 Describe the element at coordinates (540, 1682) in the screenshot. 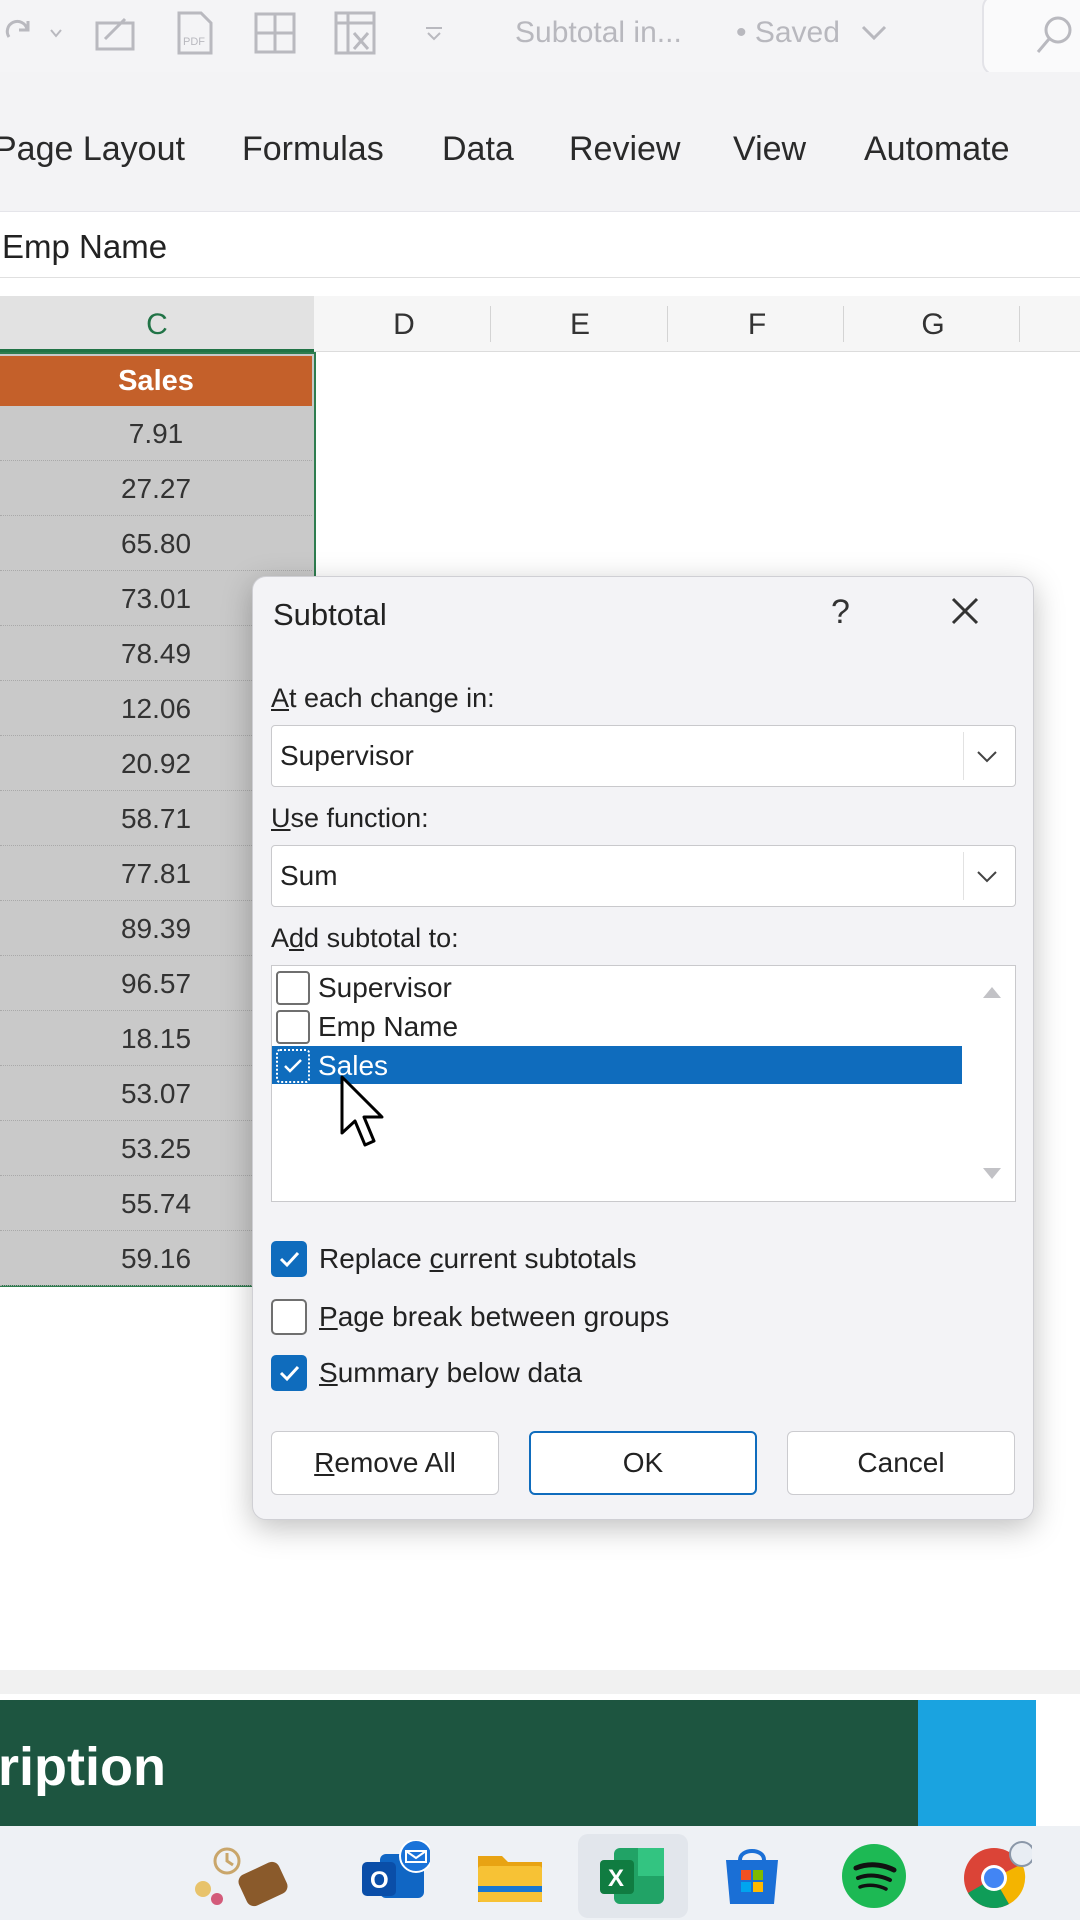

I see `status-bar` at that location.